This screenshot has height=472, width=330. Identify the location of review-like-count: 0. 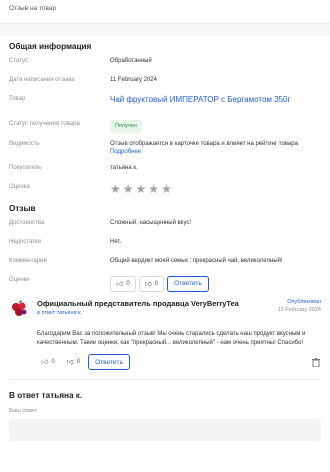
(128, 283).